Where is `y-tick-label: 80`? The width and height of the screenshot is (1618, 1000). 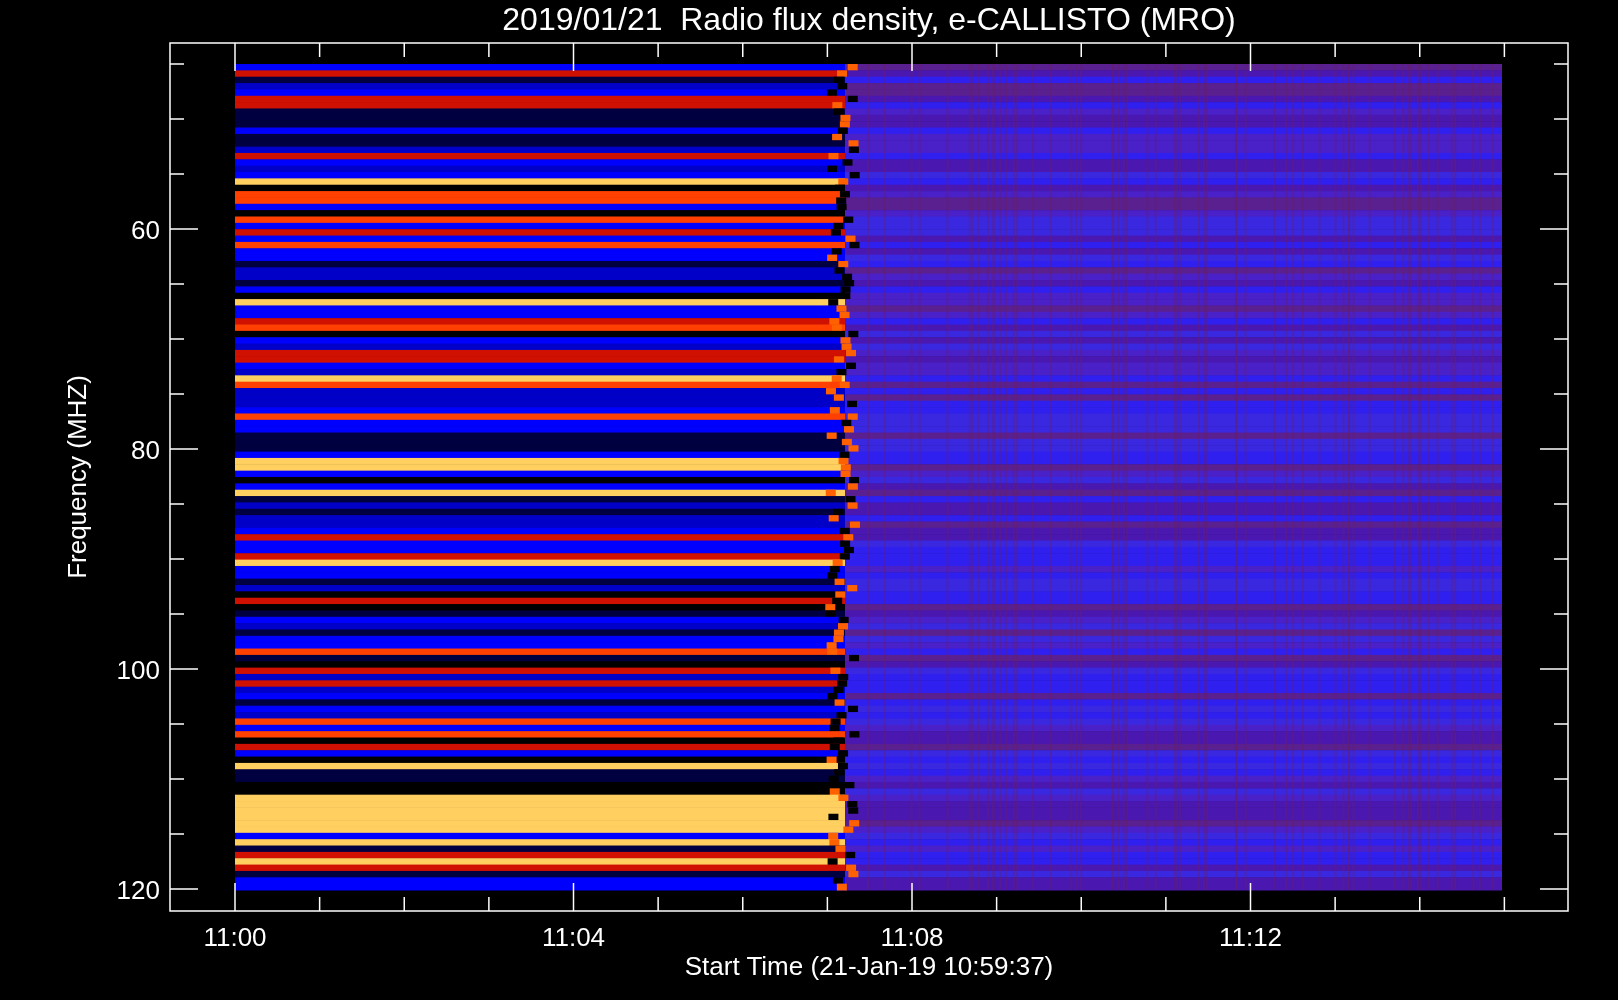 y-tick-label: 80 is located at coordinates (145, 450).